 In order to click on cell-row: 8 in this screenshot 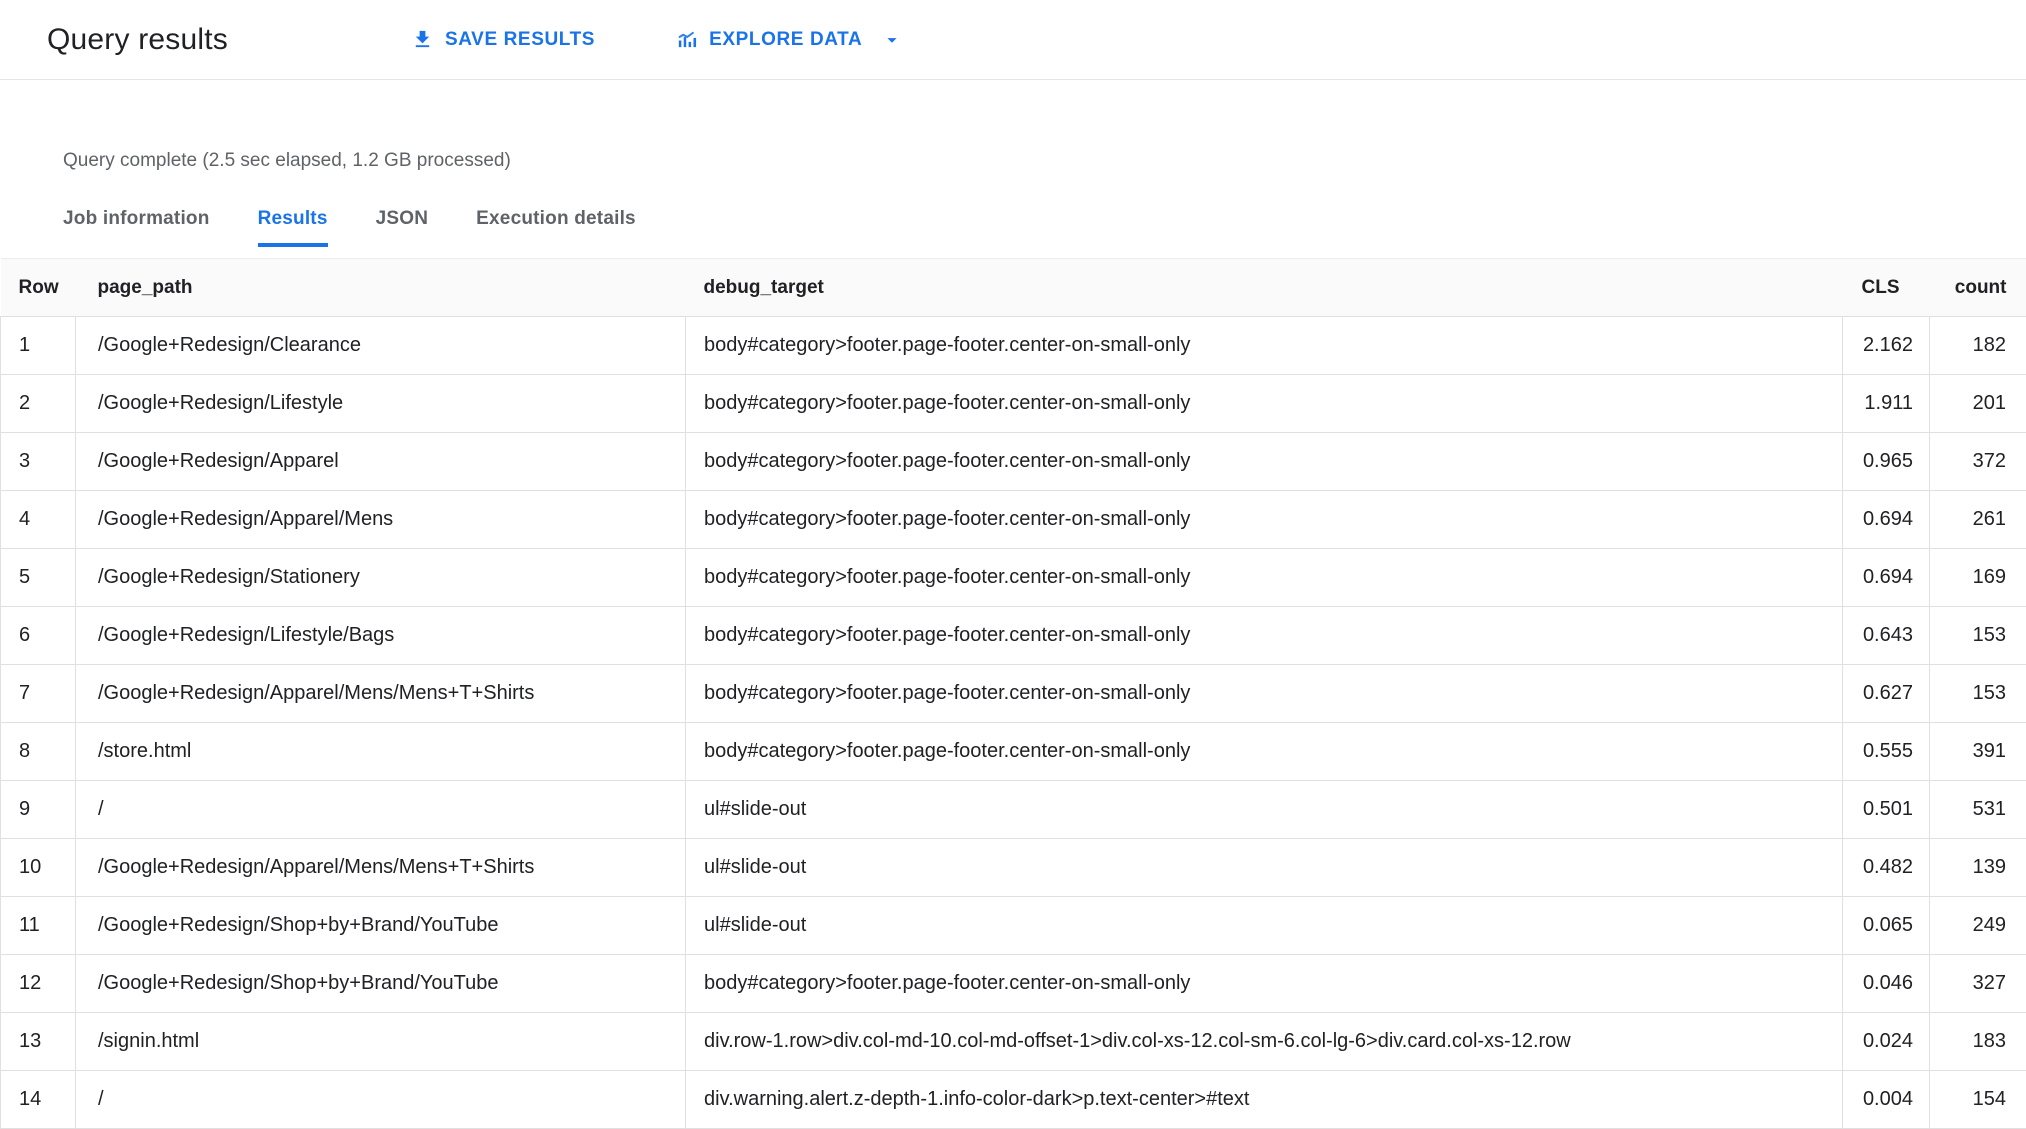, I will do `click(38, 752)`.